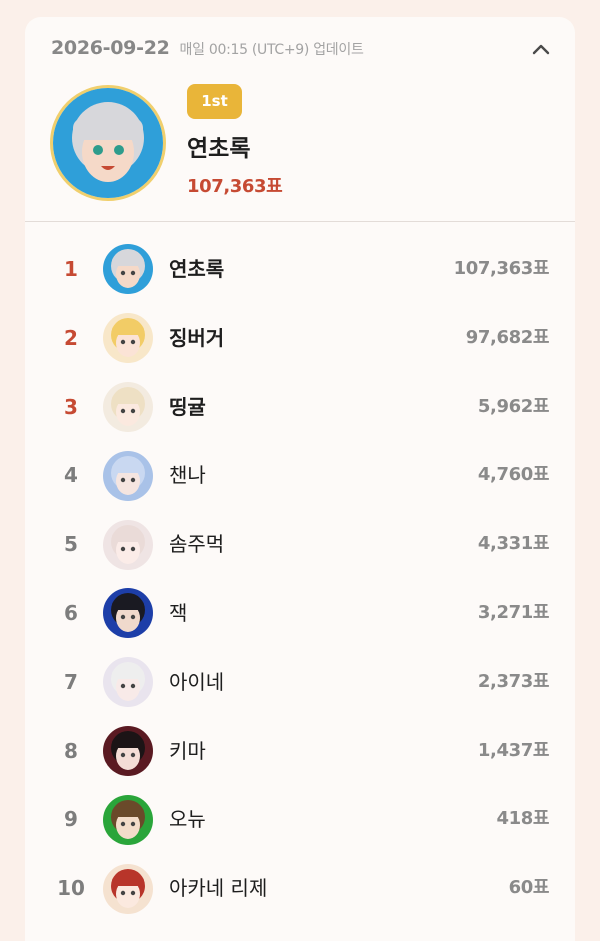 This screenshot has height=941, width=600. Describe the element at coordinates (513, 475) in the screenshot. I see `vote-count: 4,760표` at that location.